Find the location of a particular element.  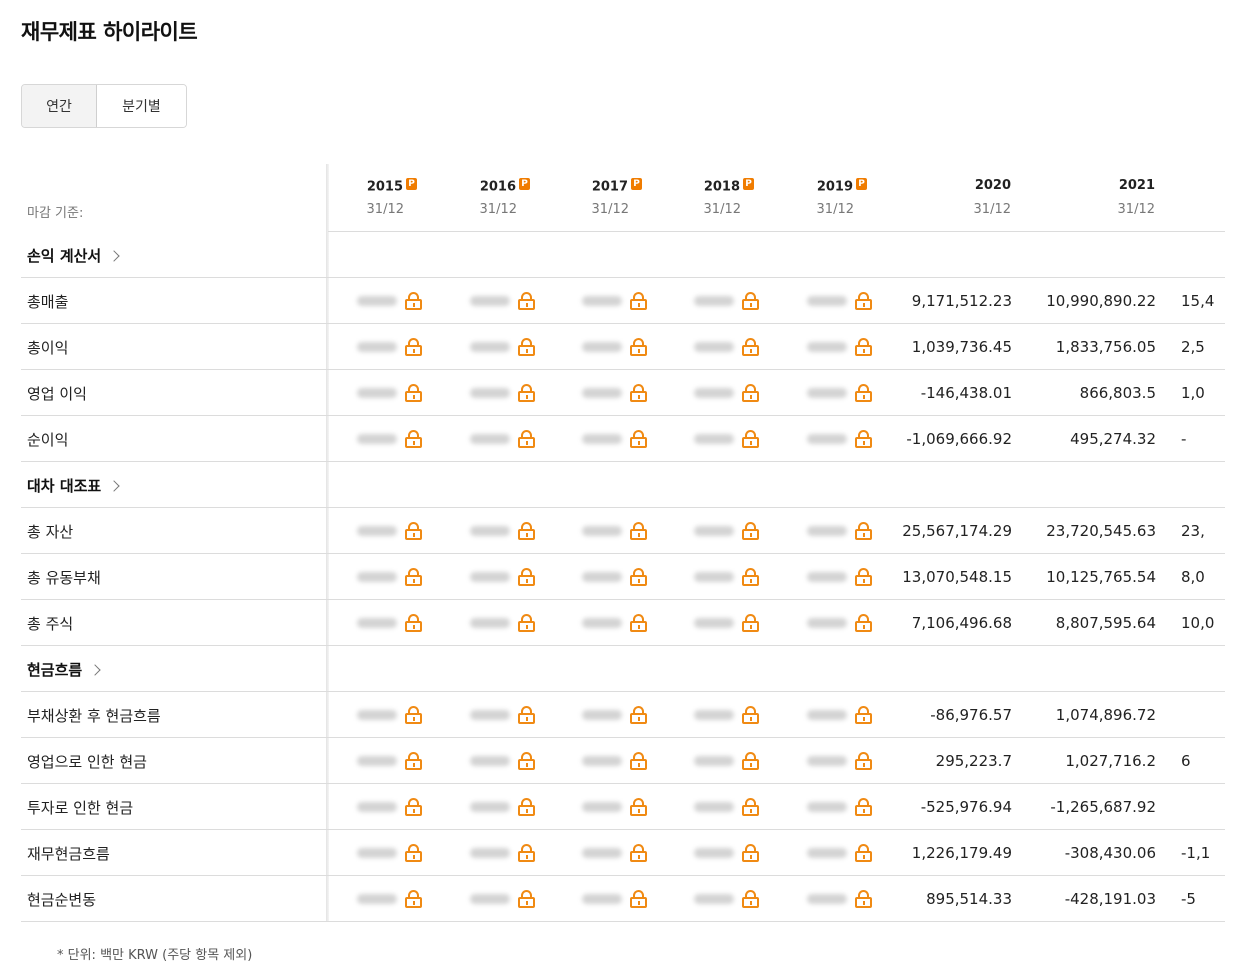

section-link: 대차 대조표 is located at coordinates (73, 485).